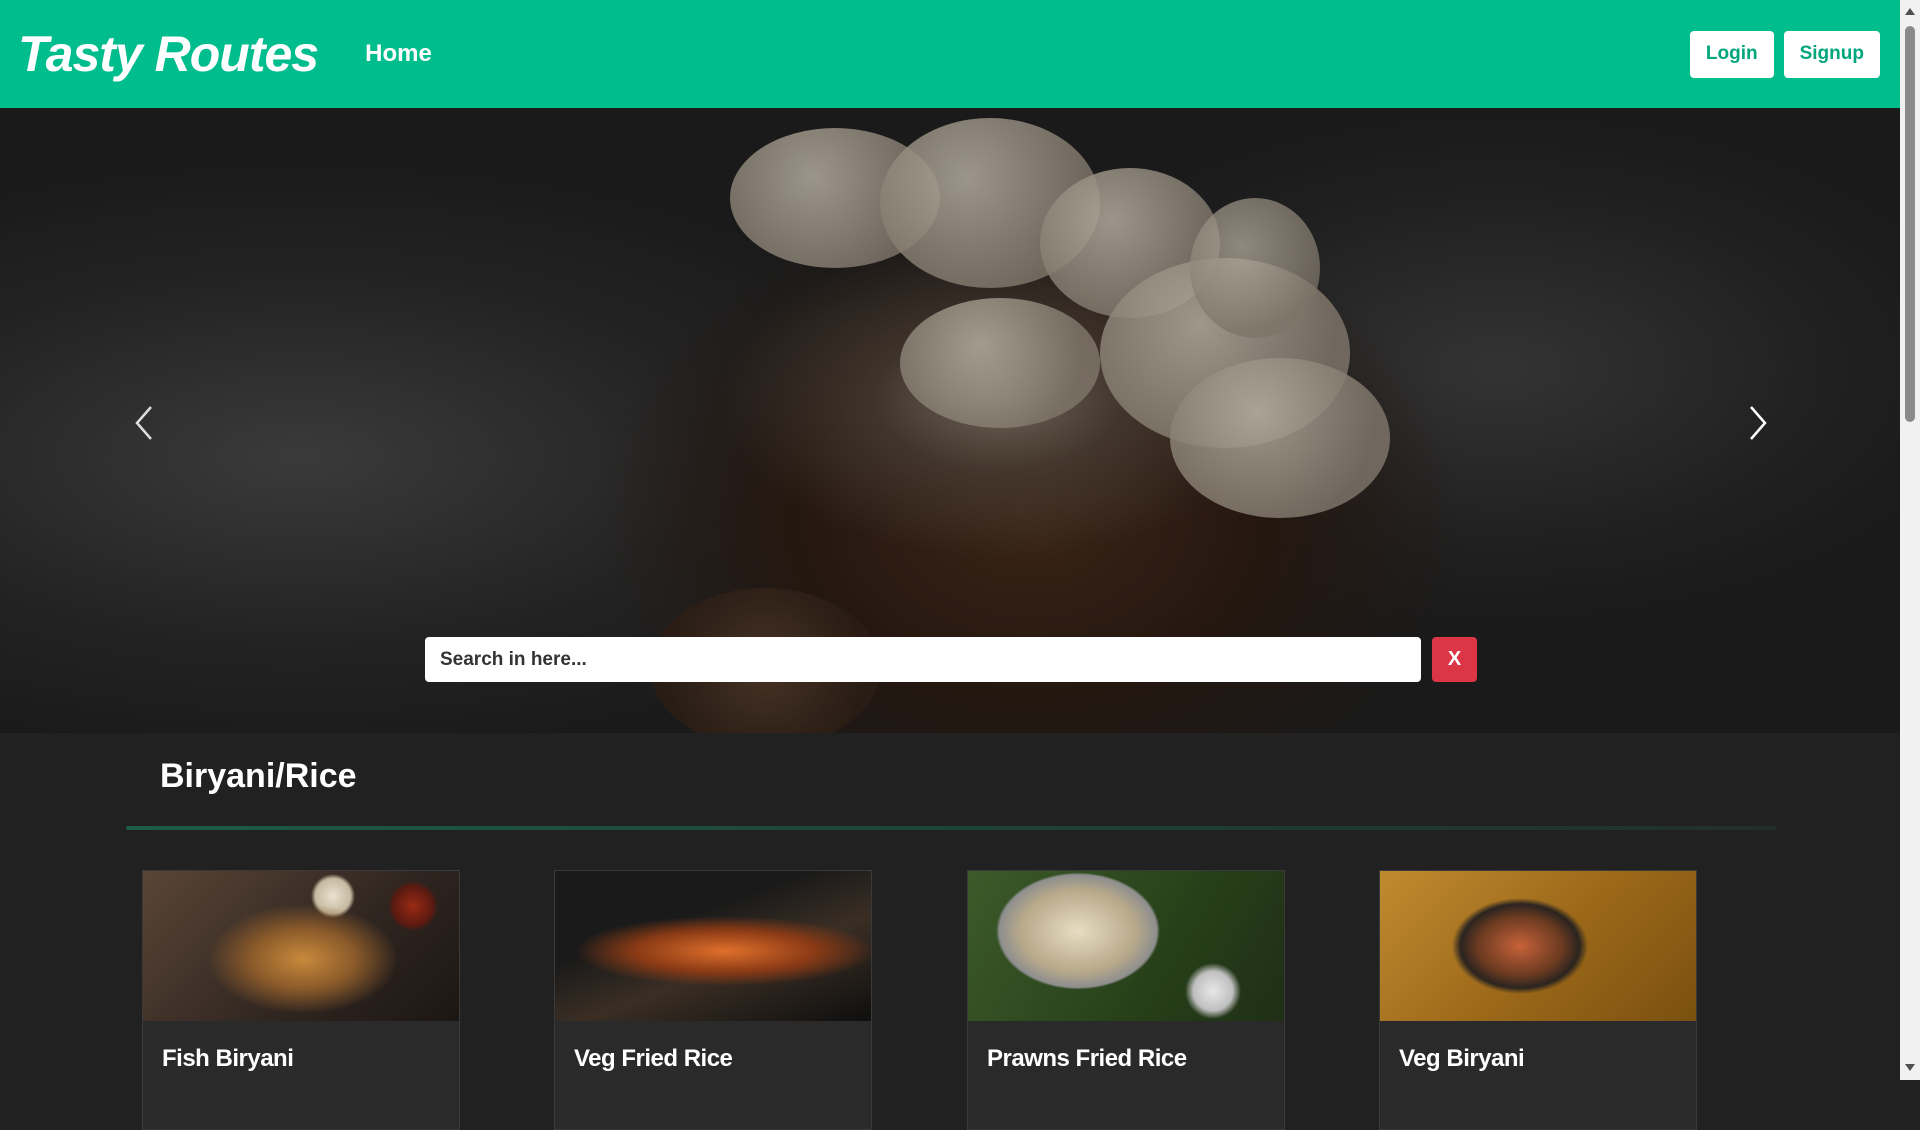  I want to click on carousel-next-button, so click(1758, 423).